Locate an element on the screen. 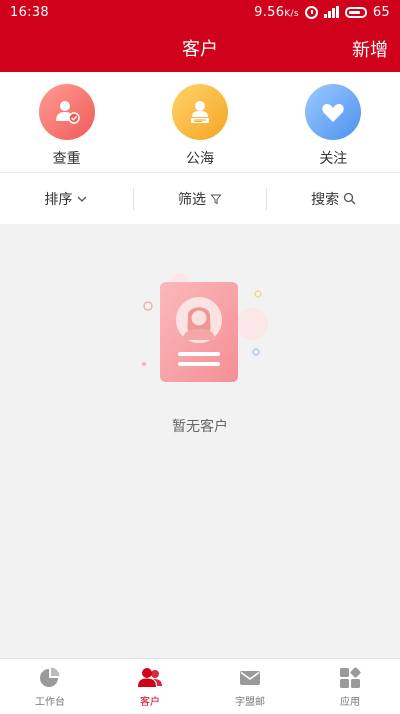  tab-customers: 客户 is located at coordinates (150, 686).